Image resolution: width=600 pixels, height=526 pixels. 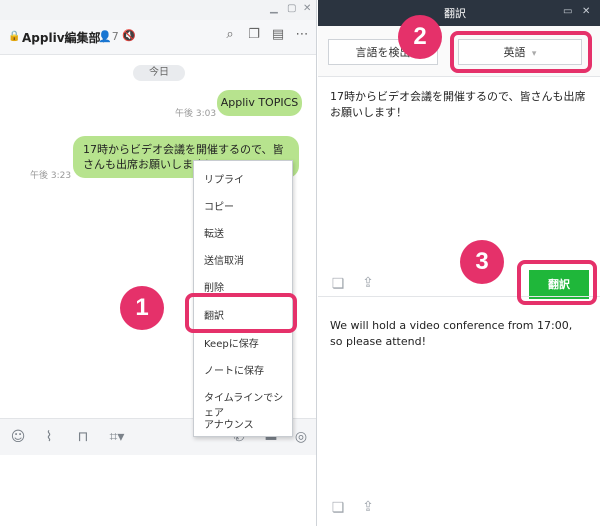 What do you see at coordinates (105, 36) in the screenshot?
I see `person-icon: 👤` at bounding box center [105, 36].